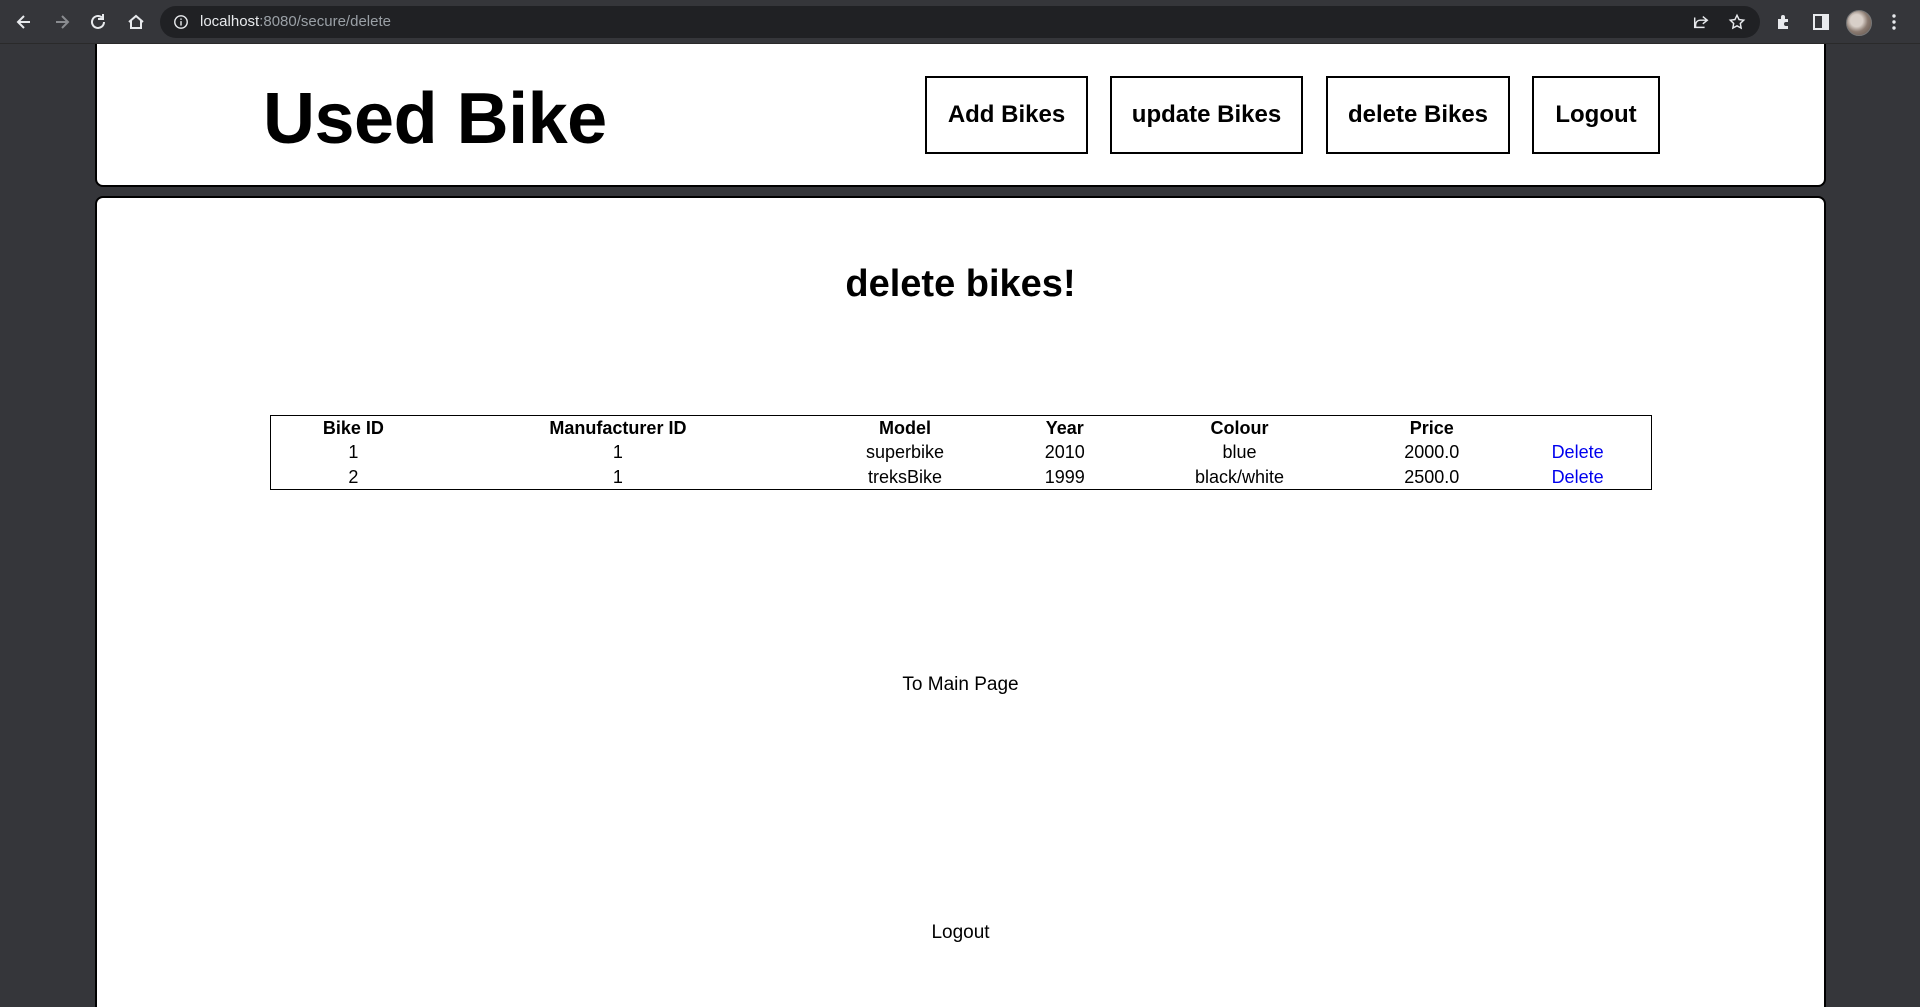 Image resolution: width=1920 pixels, height=1007 pixels. What do you see at coordinates (1006, 115) in the screenshot?
I see `add-bikes-button: Add Bikes` at bounding box center [1006, 115].